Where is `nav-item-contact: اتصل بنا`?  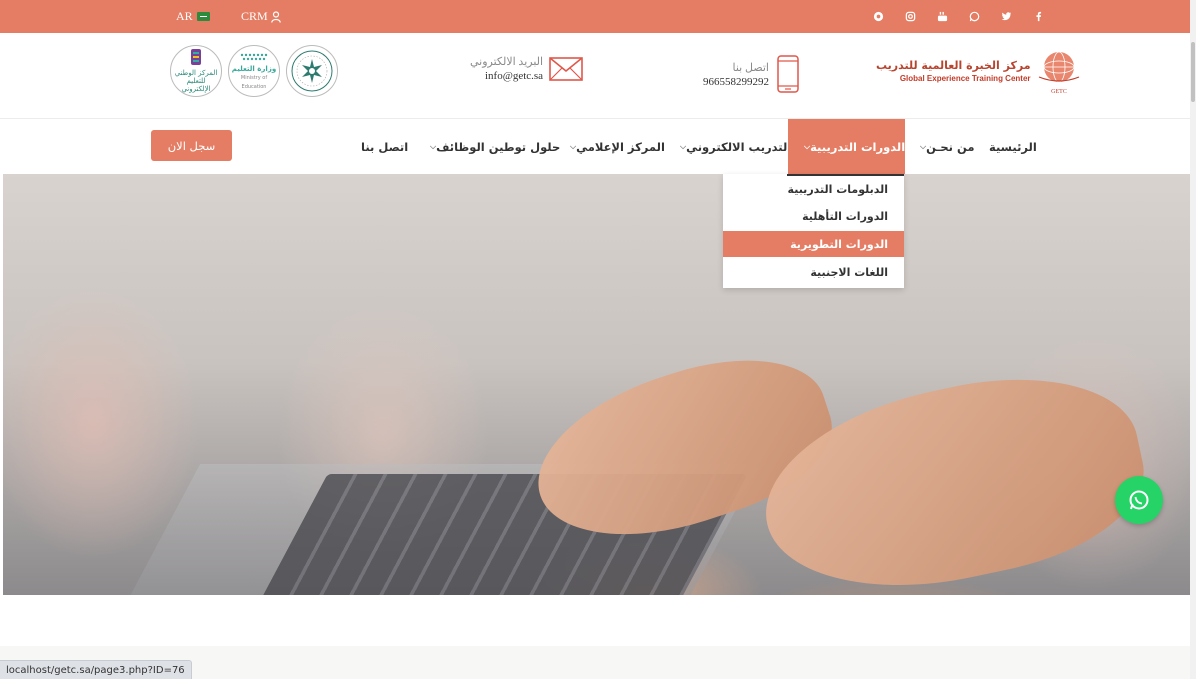
nav-item-contact: اتصل بنا is located at coordinates (384, 146).